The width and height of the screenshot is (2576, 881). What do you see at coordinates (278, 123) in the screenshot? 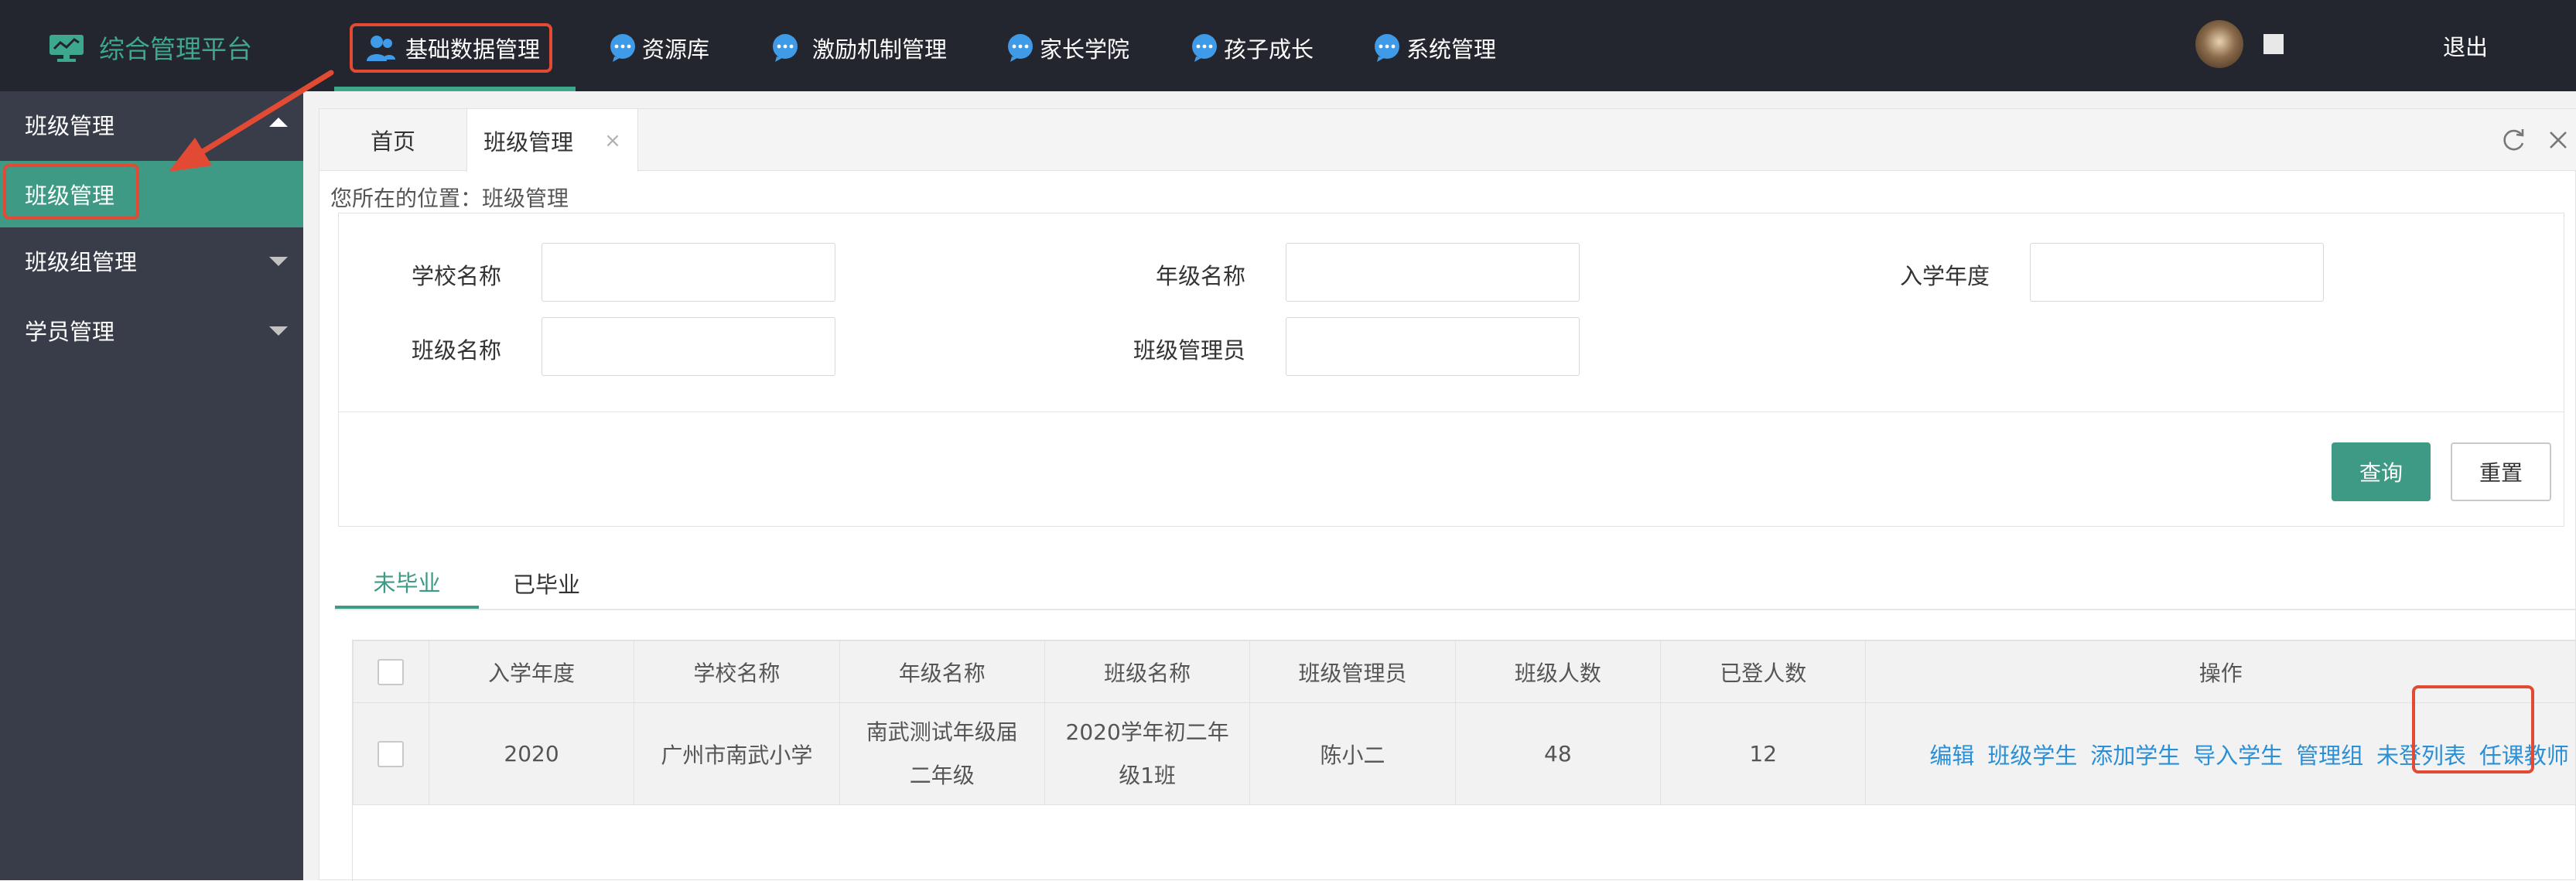
I see `caret-up-icon` at bounding box center [278, 123].